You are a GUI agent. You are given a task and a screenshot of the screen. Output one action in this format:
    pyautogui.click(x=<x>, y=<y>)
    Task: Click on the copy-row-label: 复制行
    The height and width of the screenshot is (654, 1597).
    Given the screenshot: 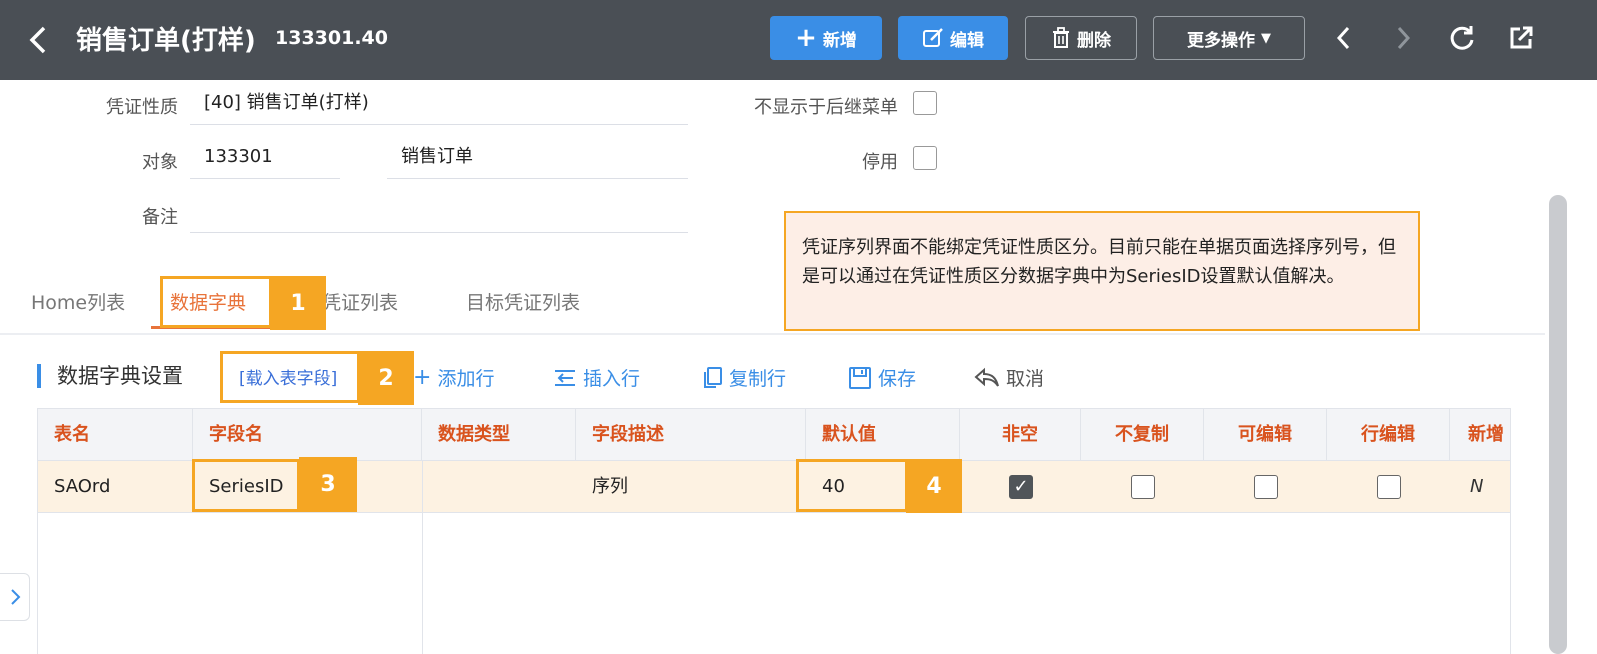 What is the action you would take?
    pyautogui.click(x=758, y=379)
    